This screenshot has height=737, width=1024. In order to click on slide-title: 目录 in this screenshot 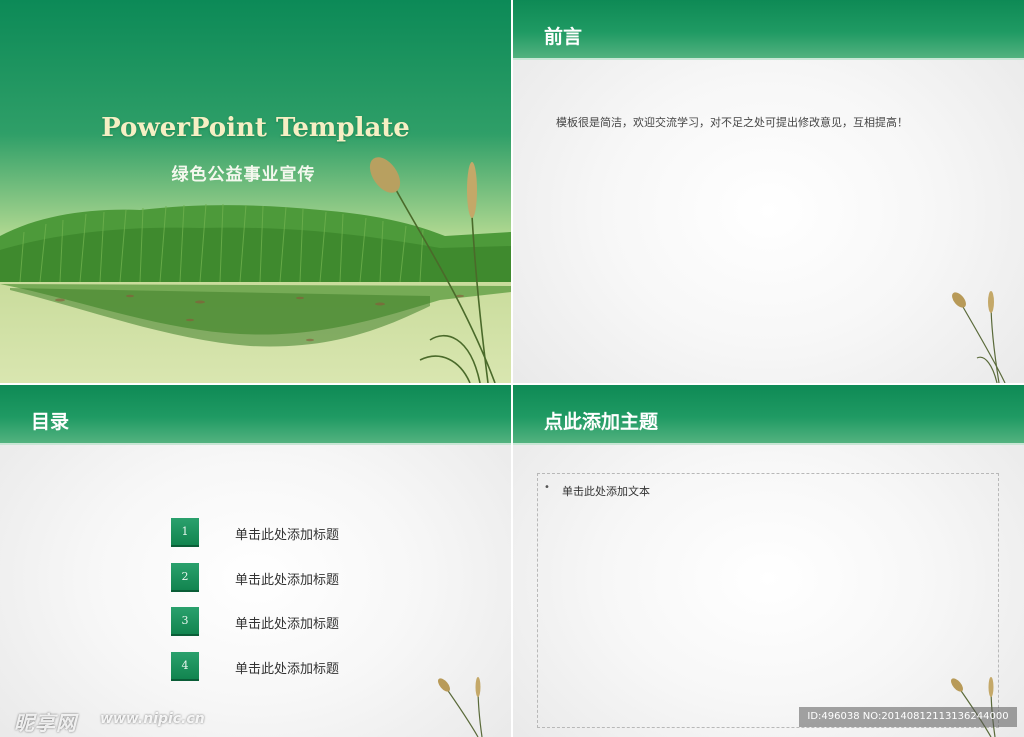, I will do `click(50, 422)`.